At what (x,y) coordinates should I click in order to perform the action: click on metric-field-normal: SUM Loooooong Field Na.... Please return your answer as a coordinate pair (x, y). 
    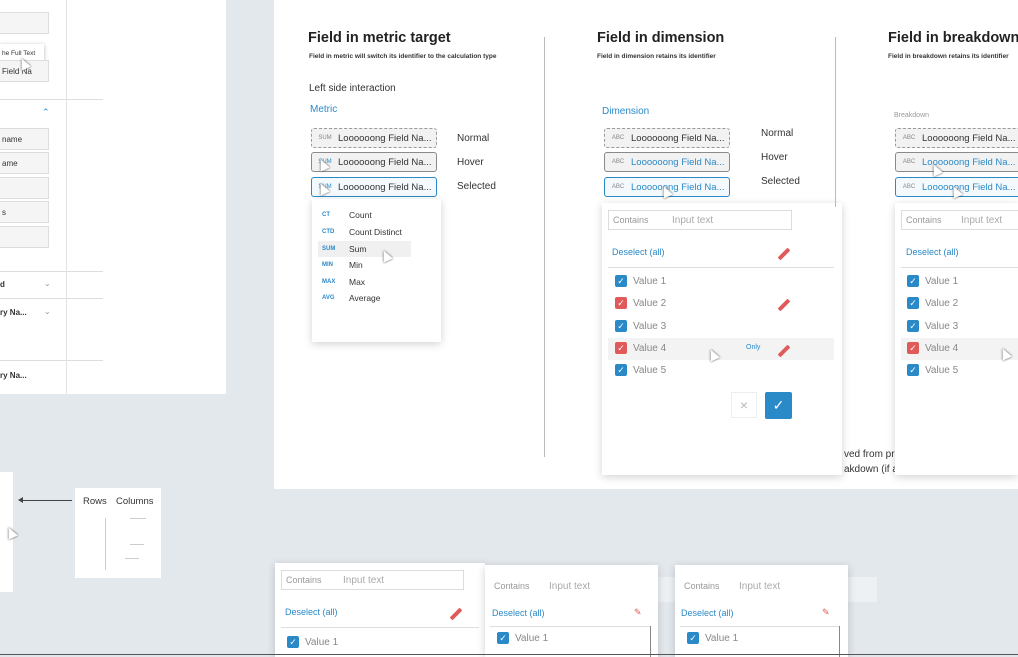
    Looking at the image, I should click on (374, 138).